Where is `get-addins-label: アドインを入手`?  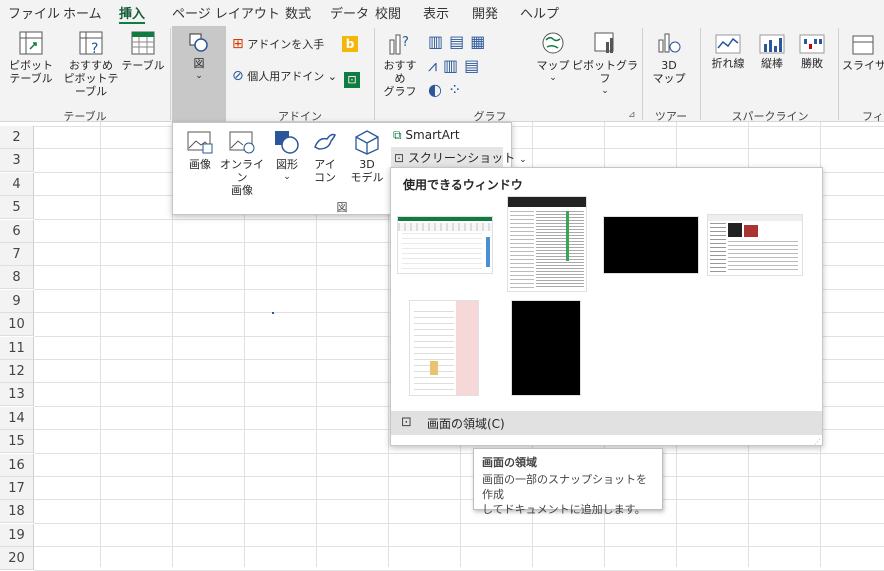
get-addins-label: アドインを入手 is located at coordinates (286, 44).